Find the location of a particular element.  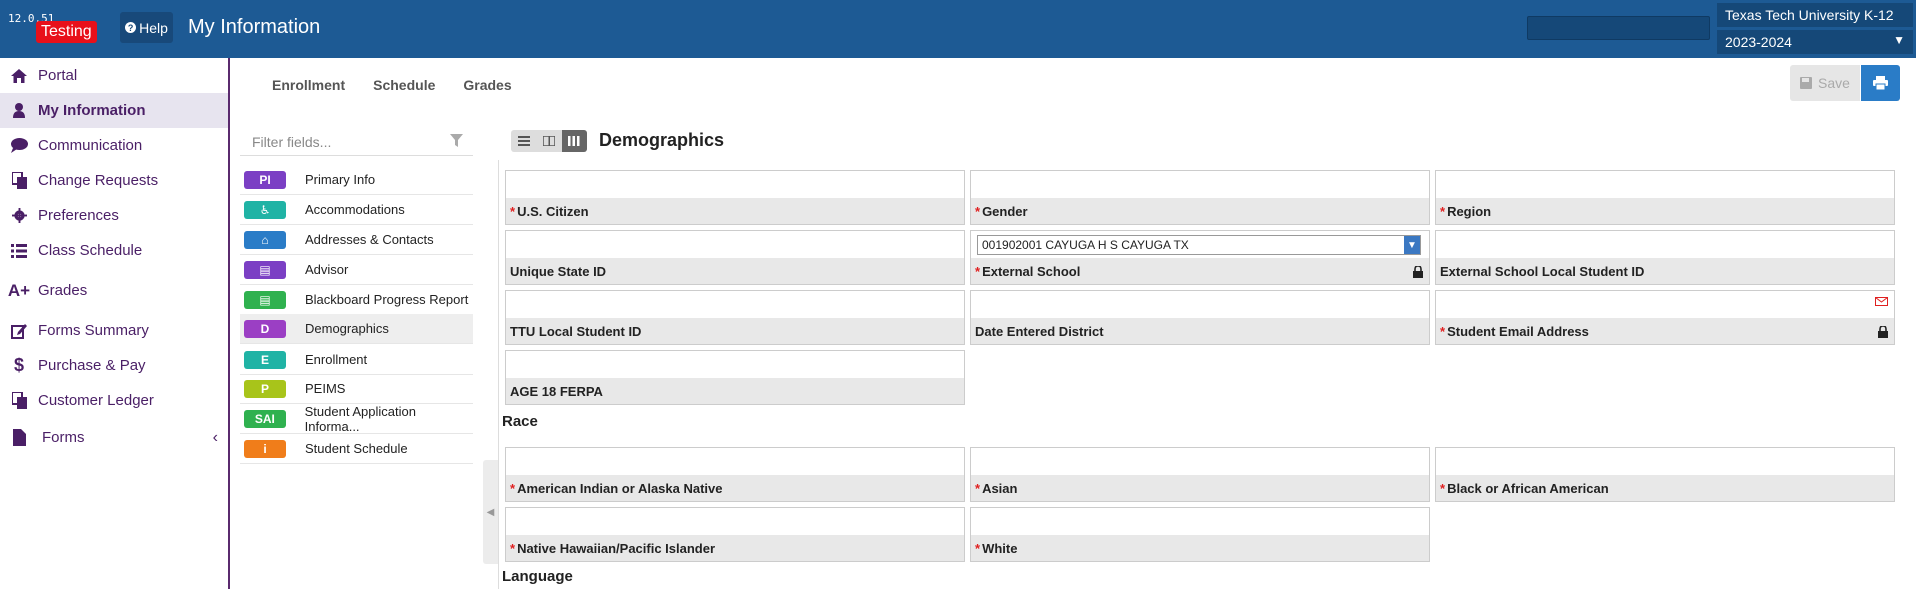

field-age-18-ferpa: AGE 18 FERPA is located at coordinates (735, 377).